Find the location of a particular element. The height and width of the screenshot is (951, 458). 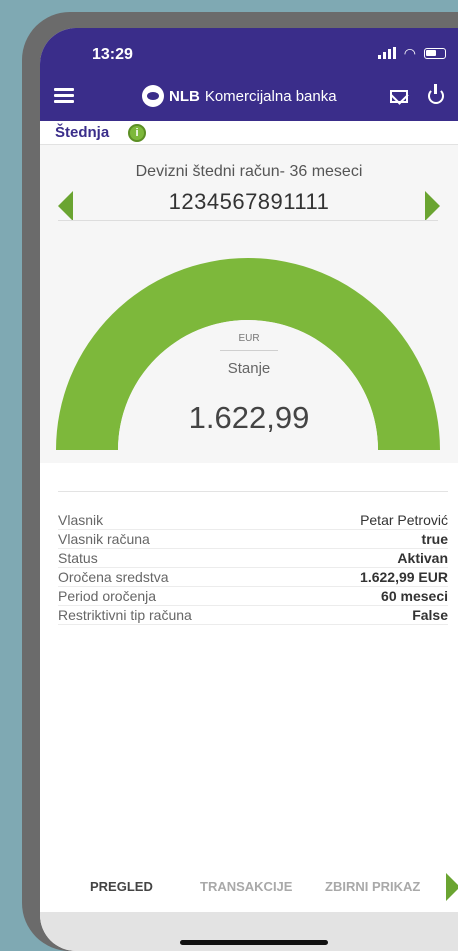

home-bar is located at coordinates (249, 931).